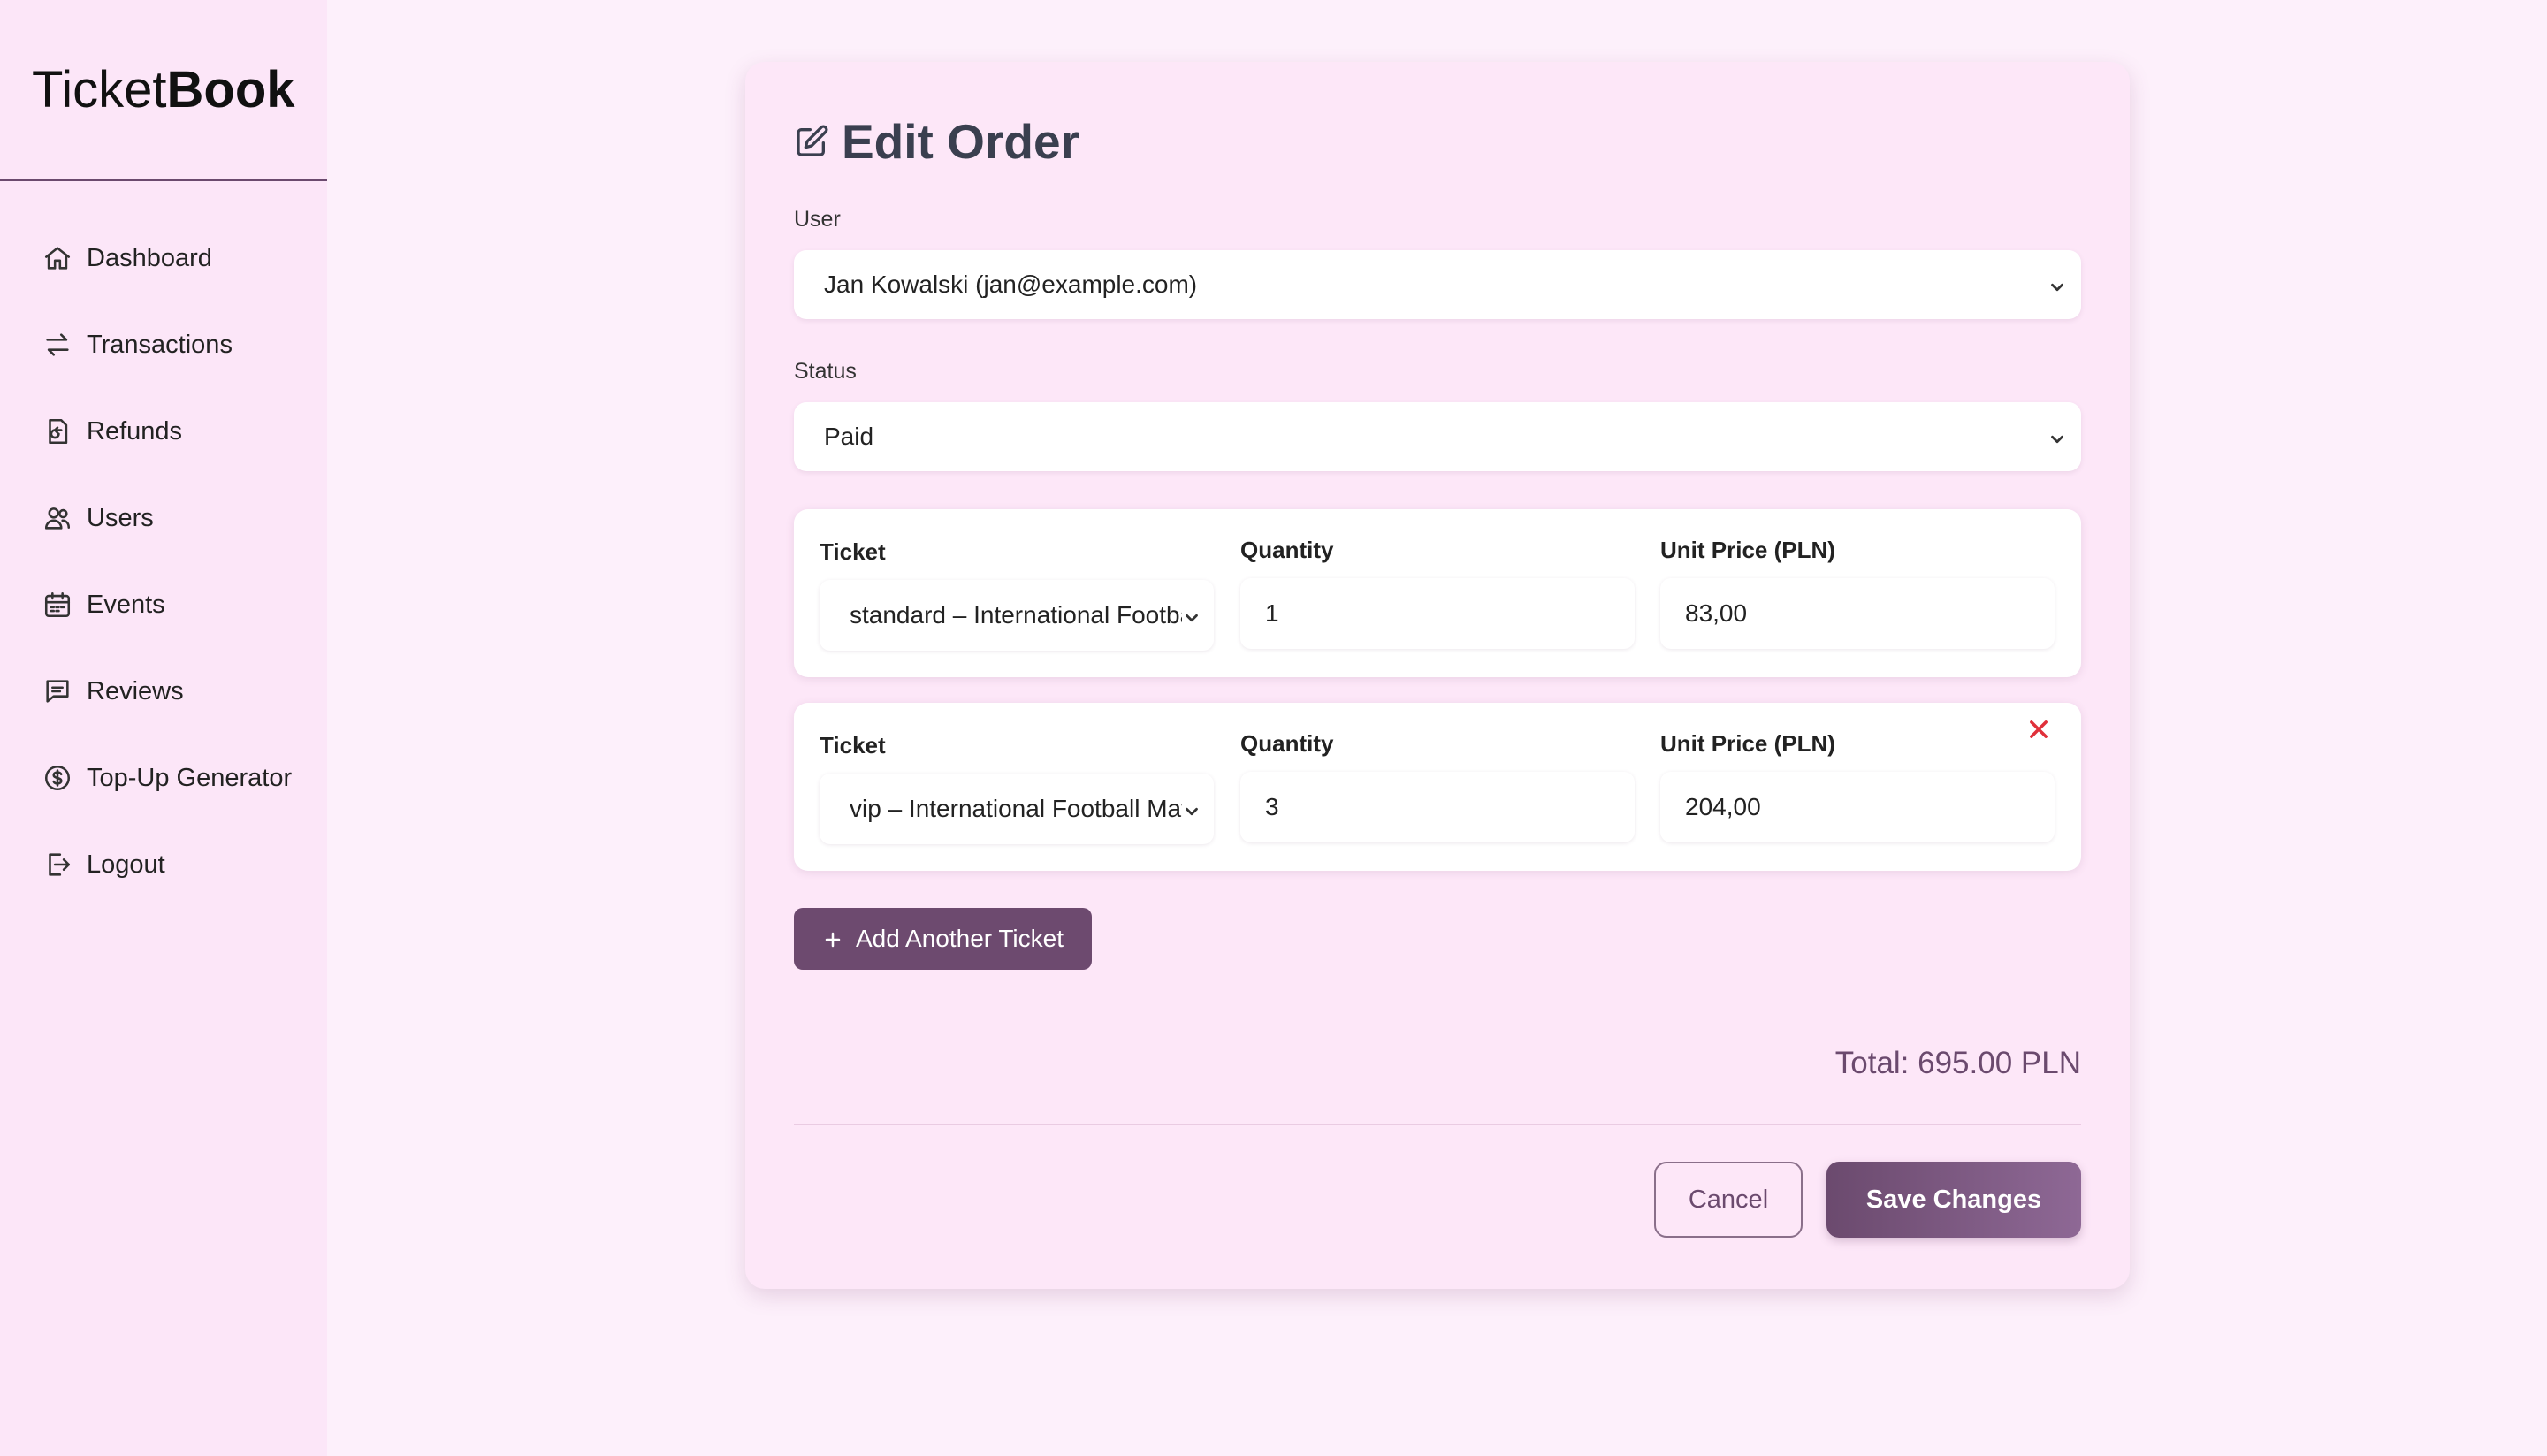  I want to click on plus-icon, so click(832, 938).